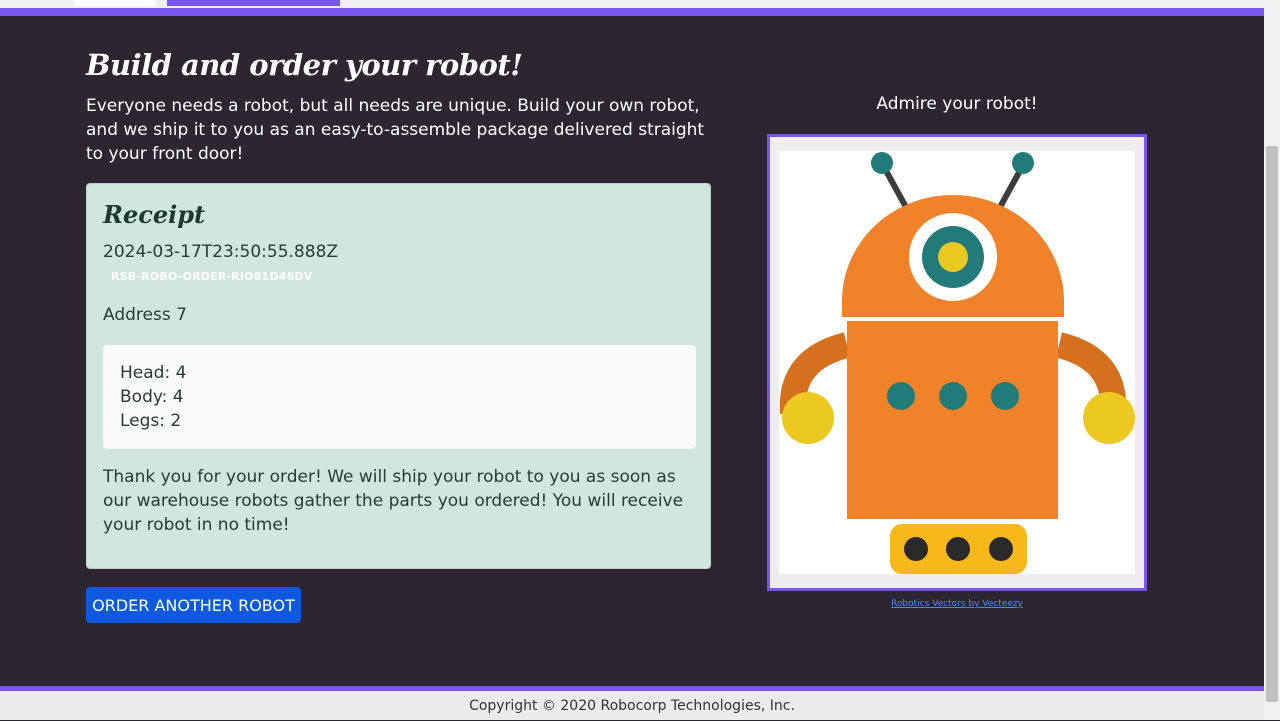  Describe the element at coordinates (212, 276) in the screenshot. I see `order-id: RSB-ROBO-ORDER-RIO81D46DV` at that location.